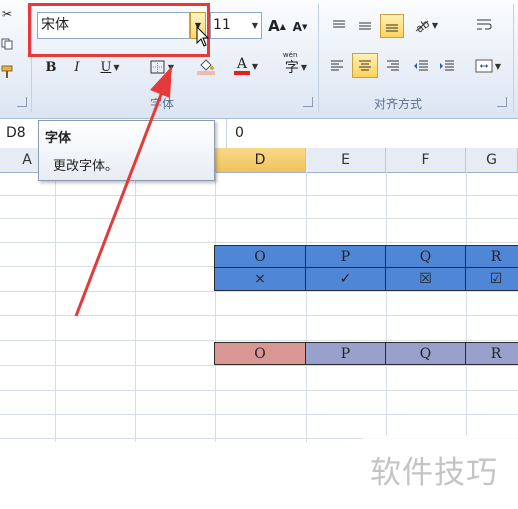 This screenshot has width=518, height=509. I want to click on mouse-cursor-icon, so click(203, 36).